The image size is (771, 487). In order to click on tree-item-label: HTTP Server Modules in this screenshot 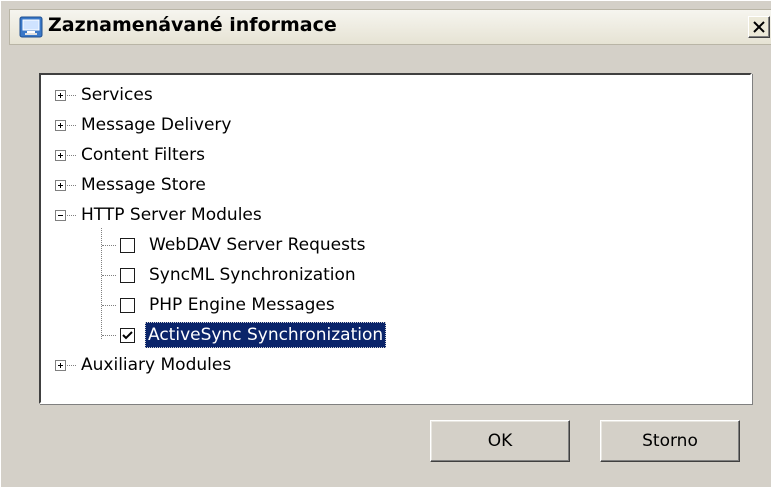, I will do `click(171, 215)`.